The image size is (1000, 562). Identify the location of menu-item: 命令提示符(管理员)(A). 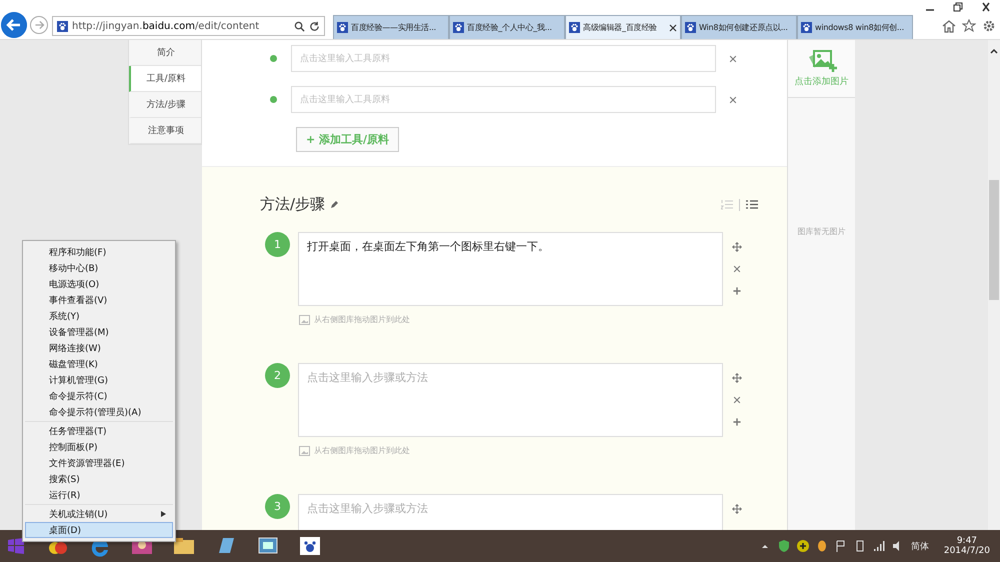
(99, 412).